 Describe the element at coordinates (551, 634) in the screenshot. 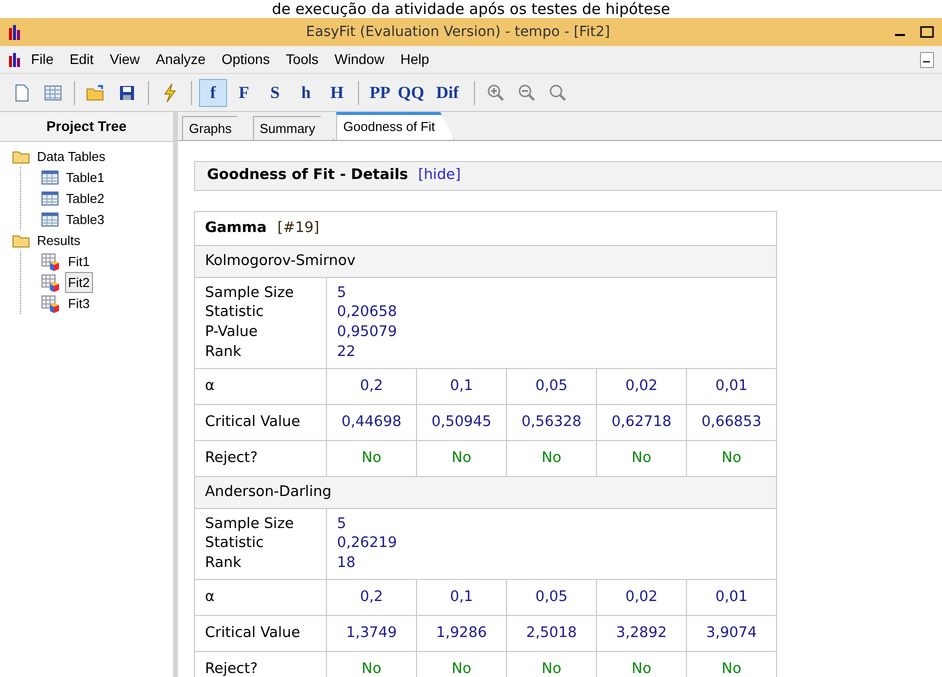

I see `critical-value: 2,5018` at that location.